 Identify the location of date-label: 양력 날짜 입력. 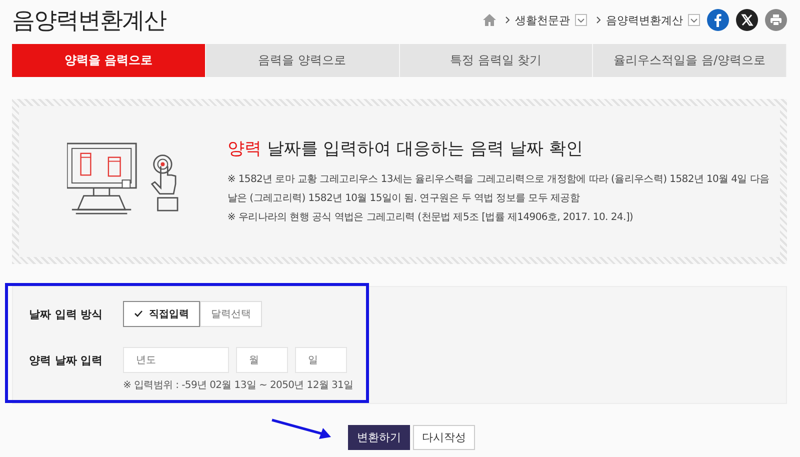
(66, 360).